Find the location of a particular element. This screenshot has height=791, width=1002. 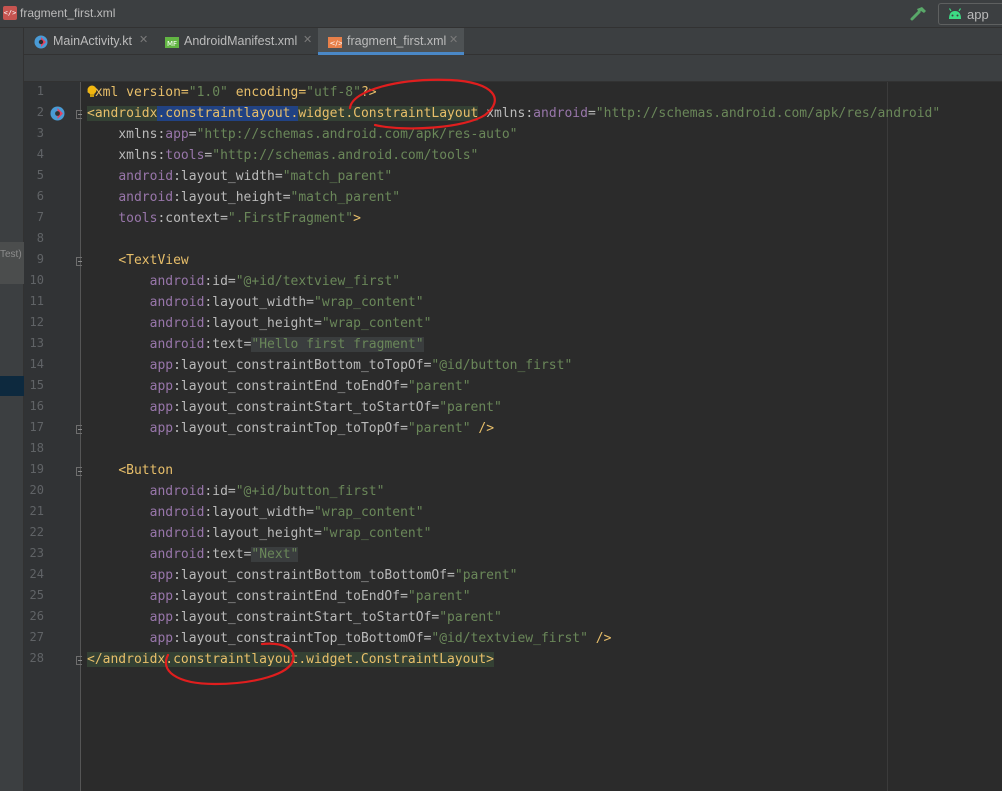

code-token: :layout_constraintStart_toStartOf is located at coordinates (302, 617).